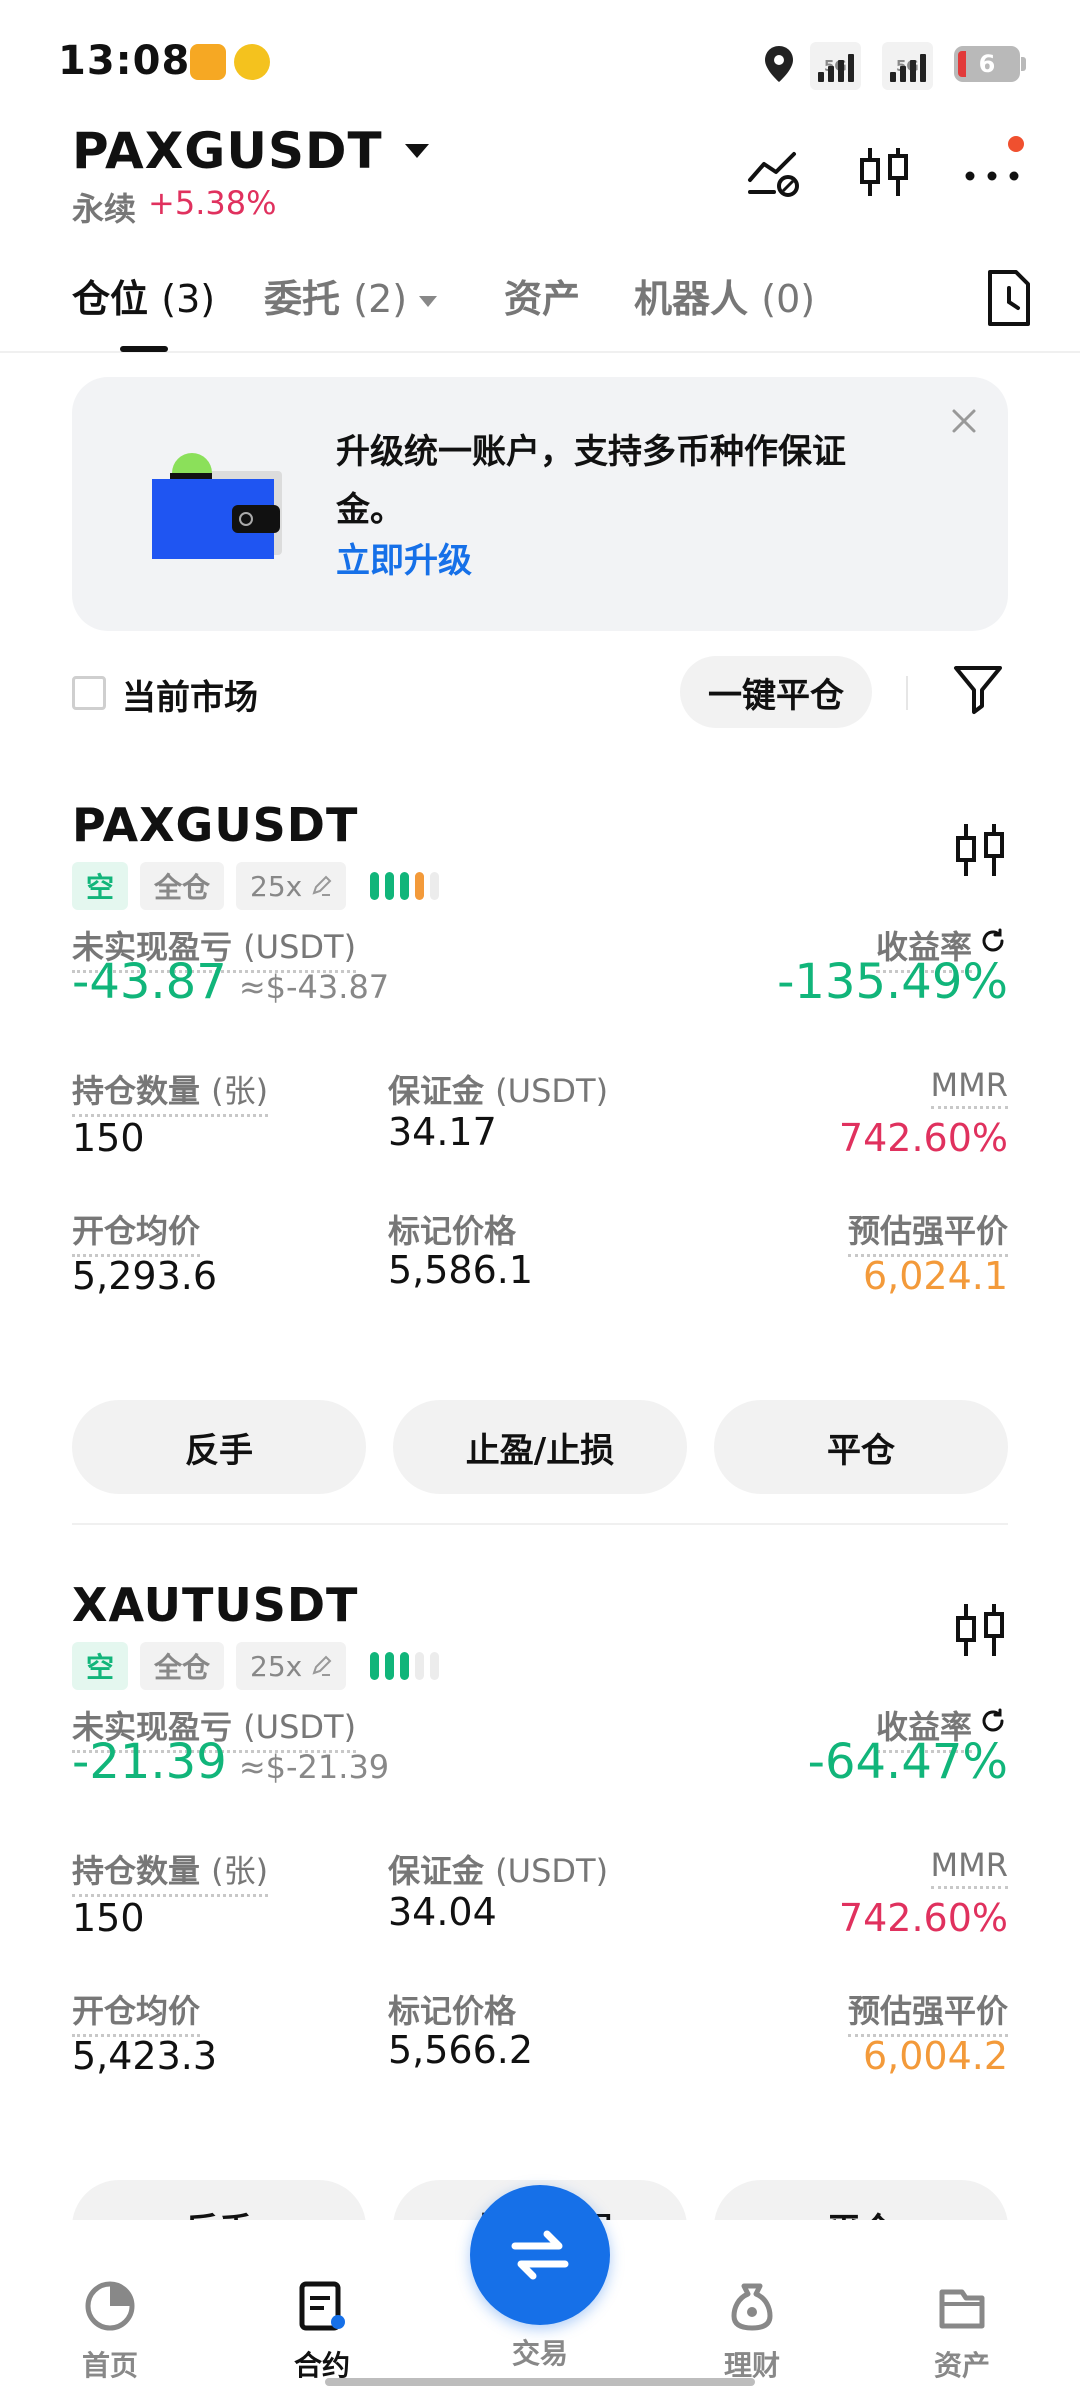  What do you see at coordinates (208, 62) in the screenshot?
I see `notification-app-icon` at bounding box center [208, 62].